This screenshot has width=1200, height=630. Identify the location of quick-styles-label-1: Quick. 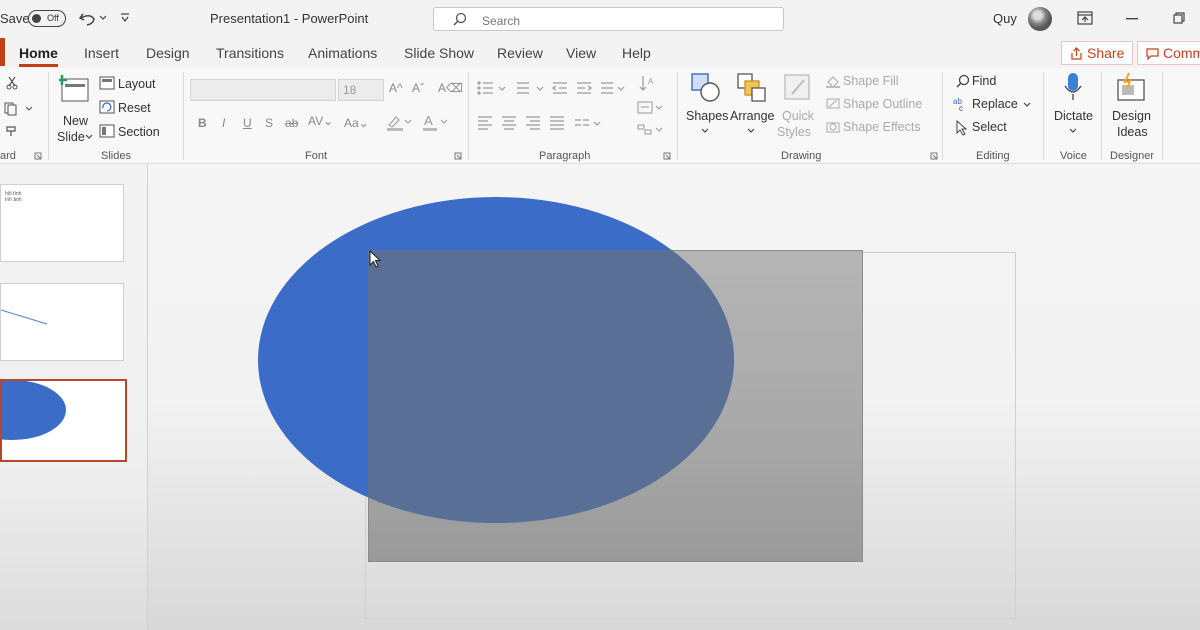
(798, 116).